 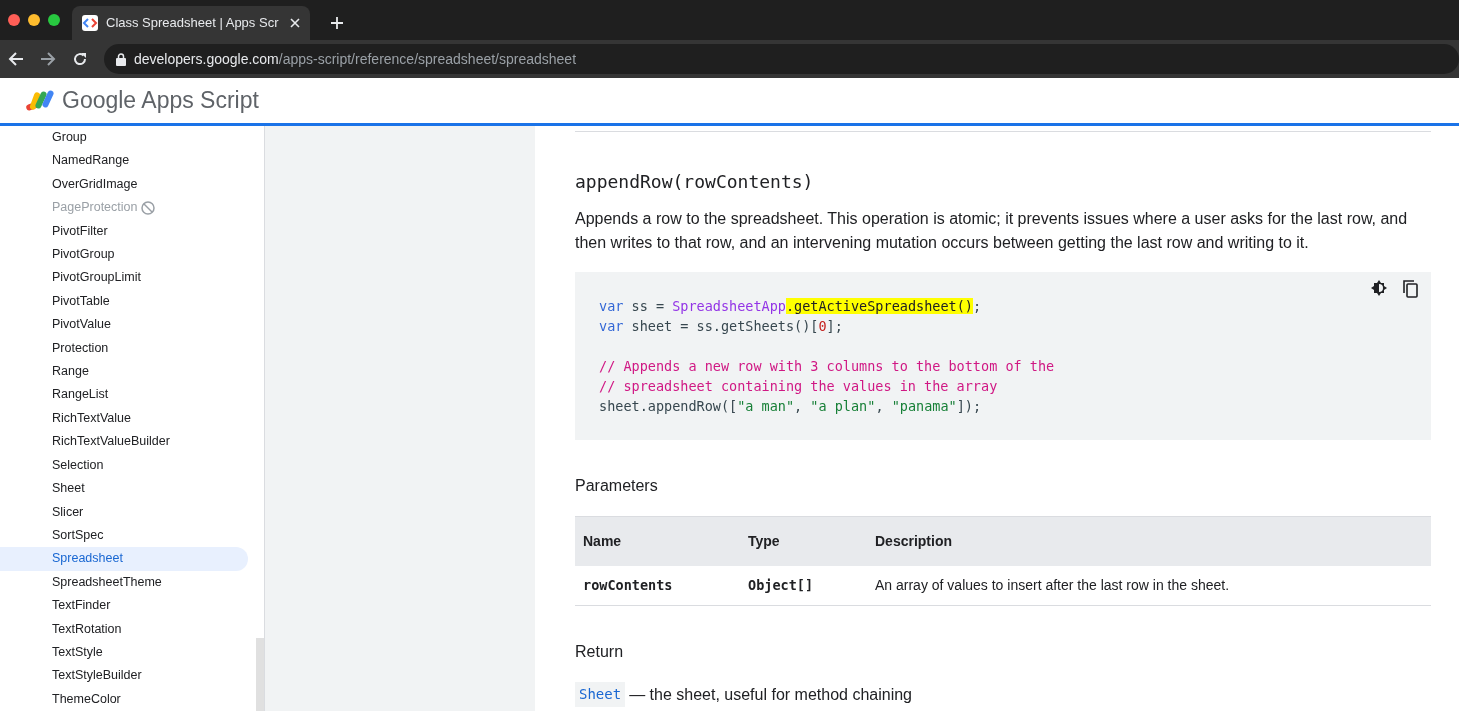 I want to click on browser-tab: Class Spreadsheet | Apps Scr, so click(x=191, y=23).